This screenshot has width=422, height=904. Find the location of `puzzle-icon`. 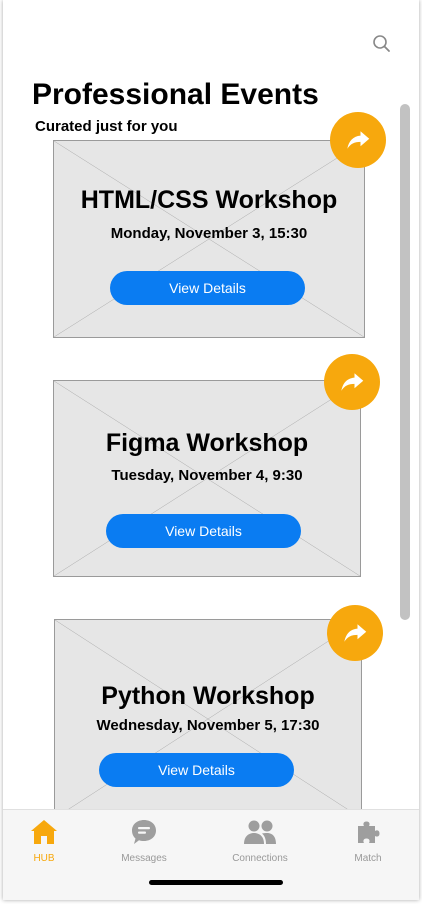

puzzle-icon is located at coordinates (369, 832).